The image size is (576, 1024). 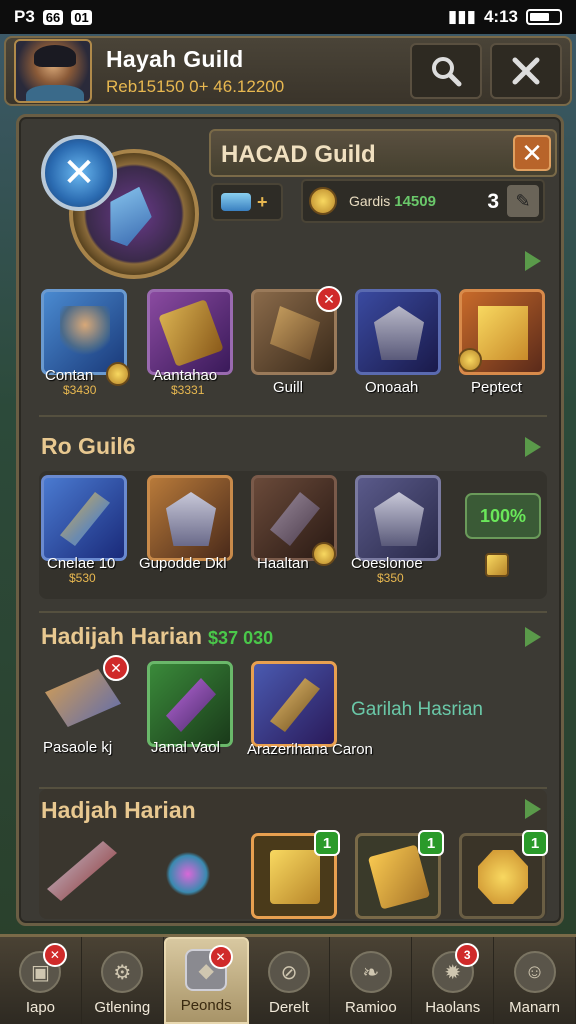 I want to click on close-button, so click(x=526, y=71).